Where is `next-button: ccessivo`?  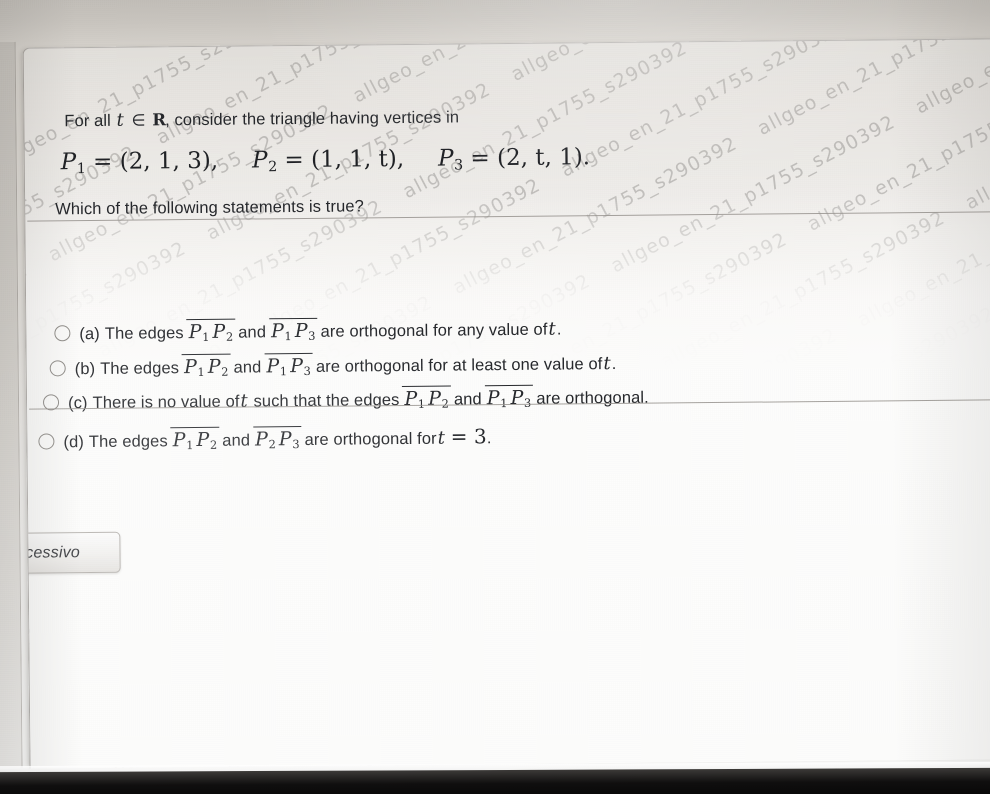 next-button: ccessivo is located at coordinates (71, 553).